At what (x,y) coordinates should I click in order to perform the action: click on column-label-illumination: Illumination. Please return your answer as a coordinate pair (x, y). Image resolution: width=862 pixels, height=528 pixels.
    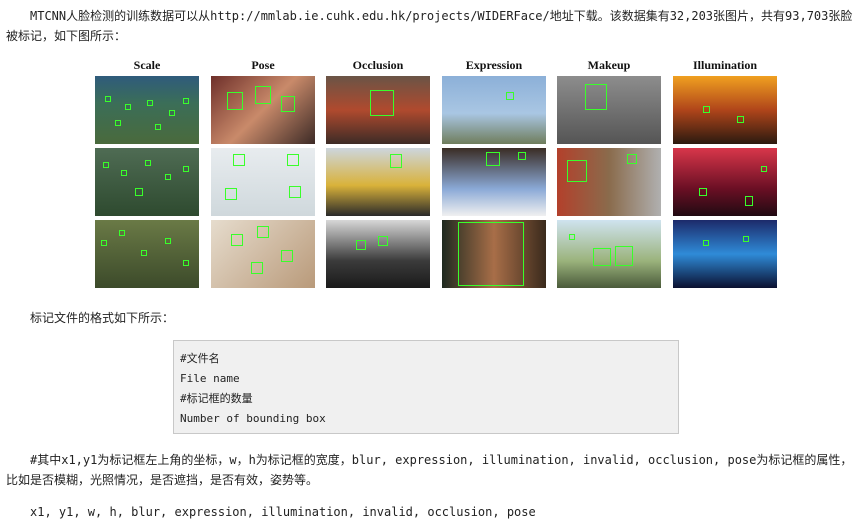
    Looking at the image, I should click on (725, 65).